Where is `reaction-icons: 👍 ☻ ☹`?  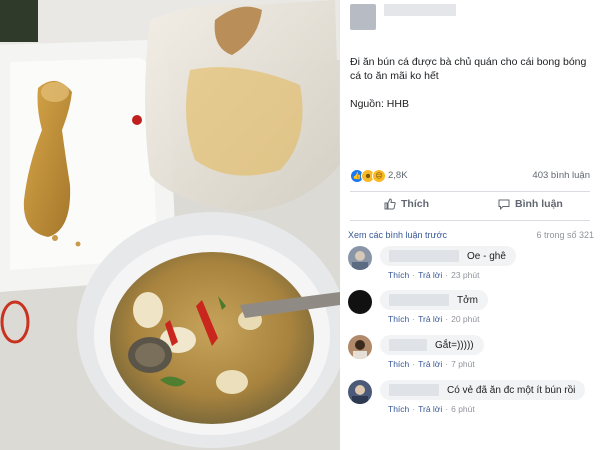
reaction-icons: 👍 ☻ ☹ is located at coordinates (368, 176).